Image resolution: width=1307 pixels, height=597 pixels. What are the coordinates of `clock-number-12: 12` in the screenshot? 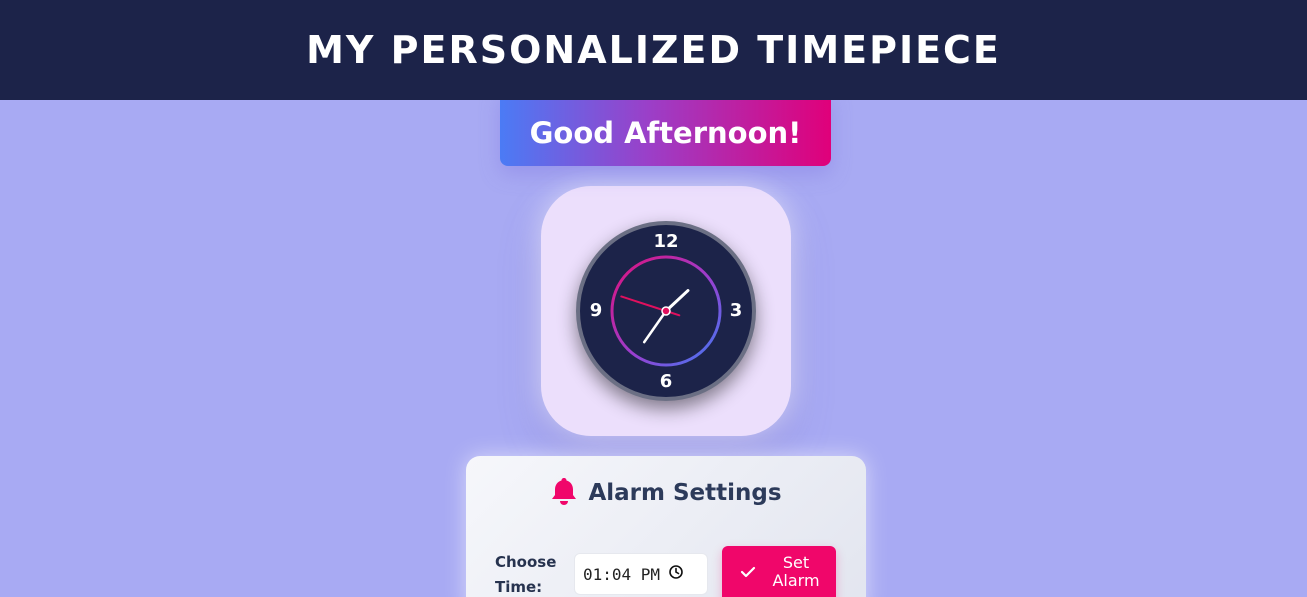 It's located at (666, 241).